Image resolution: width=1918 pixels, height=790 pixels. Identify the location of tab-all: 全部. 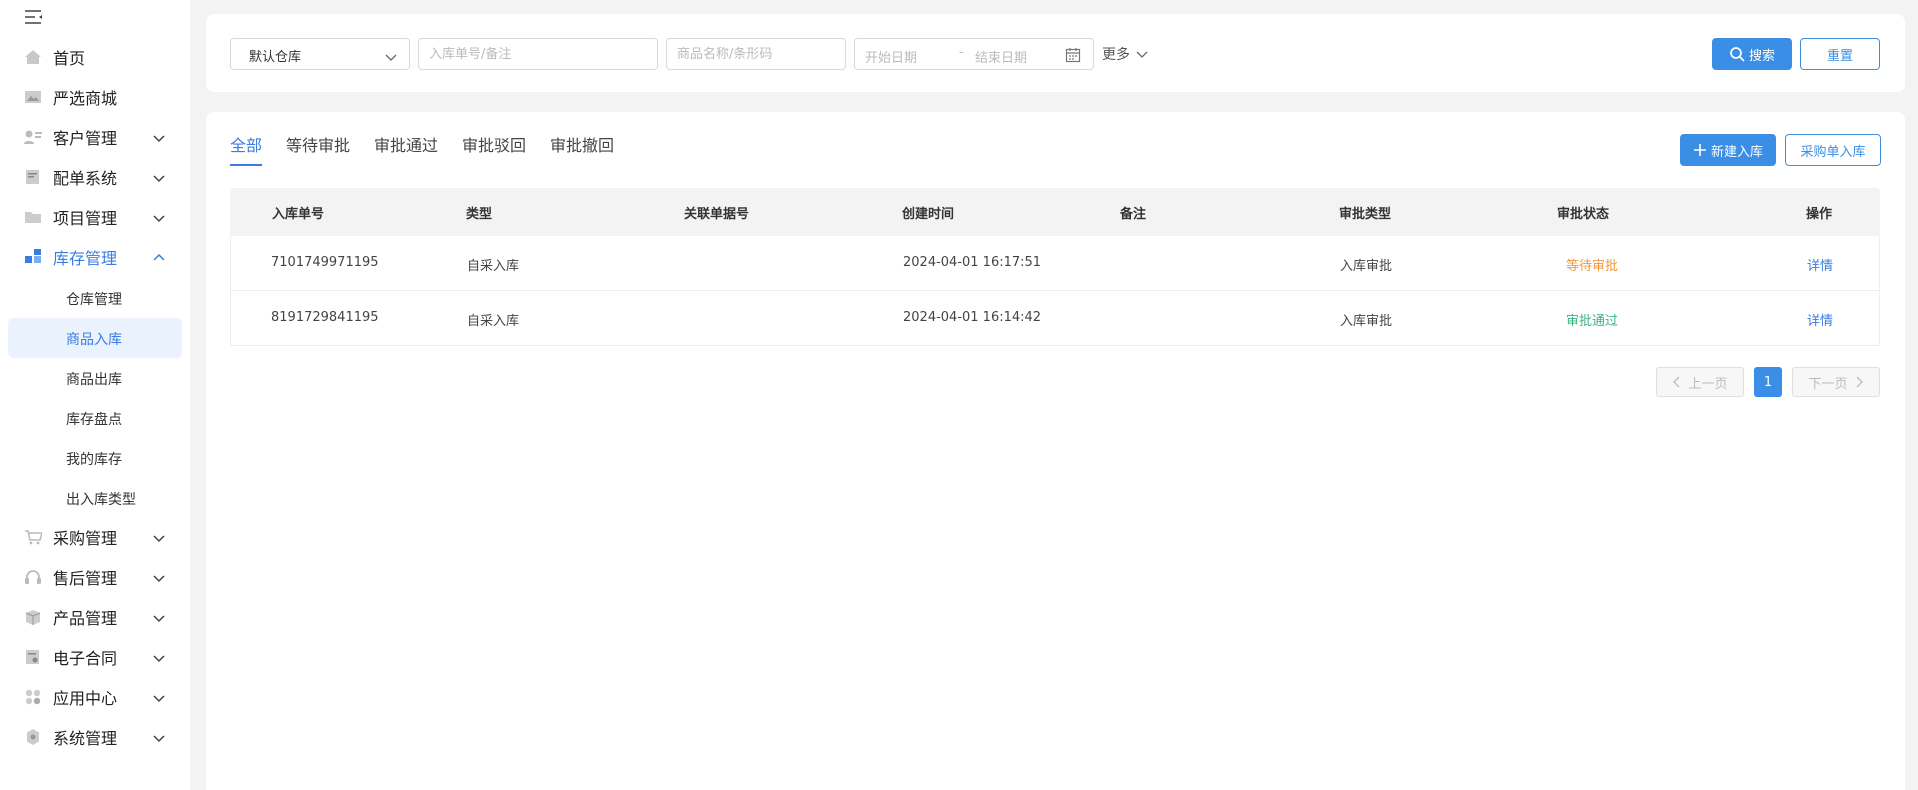
(246, 144).